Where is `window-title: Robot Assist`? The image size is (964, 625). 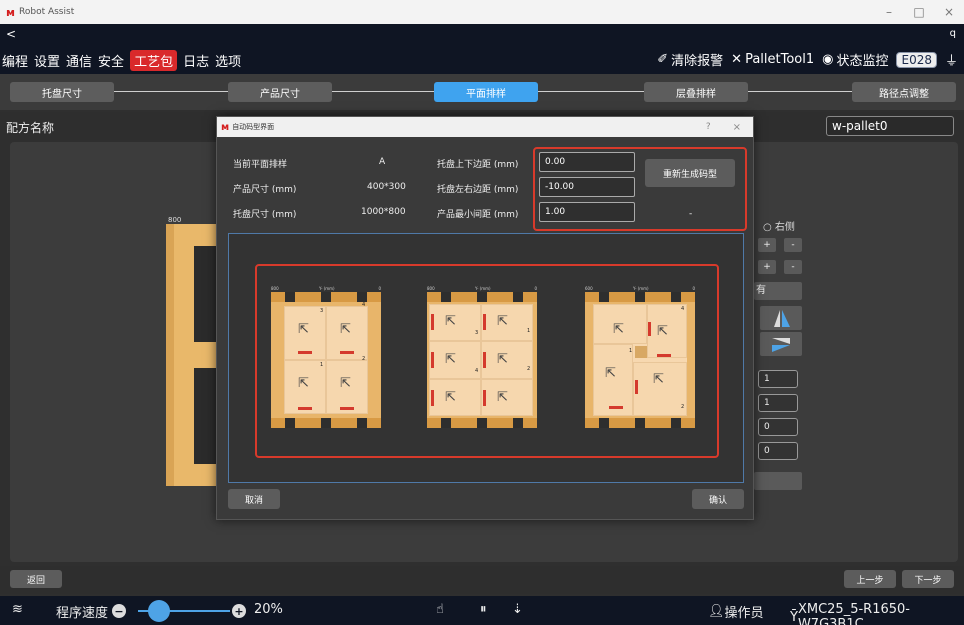 window-title: Robot Assist is located at coordinates (47, 12).